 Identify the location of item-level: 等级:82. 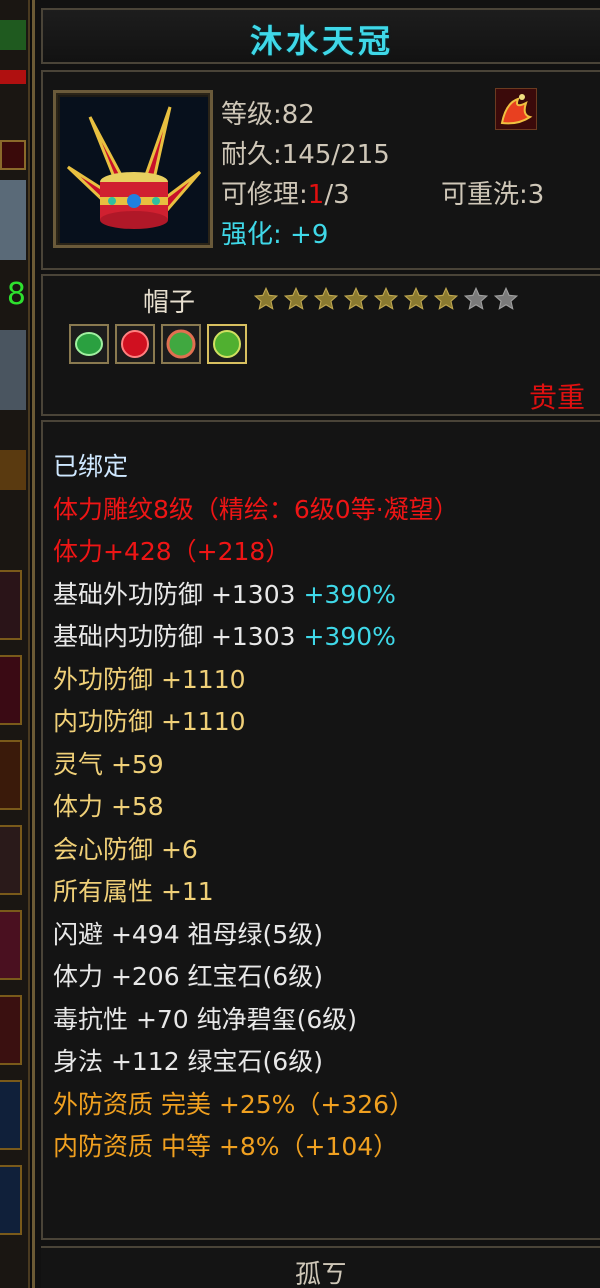
(268, 115).